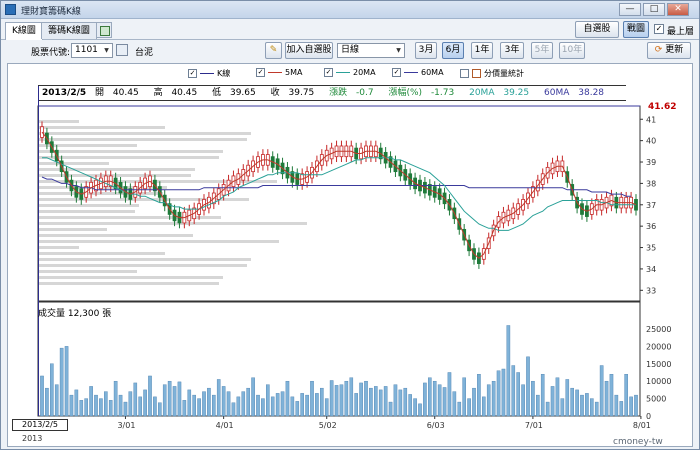  Describe the element at coordinates (122, 50) in the screenshot. I see `stock-search-icon` at that location.